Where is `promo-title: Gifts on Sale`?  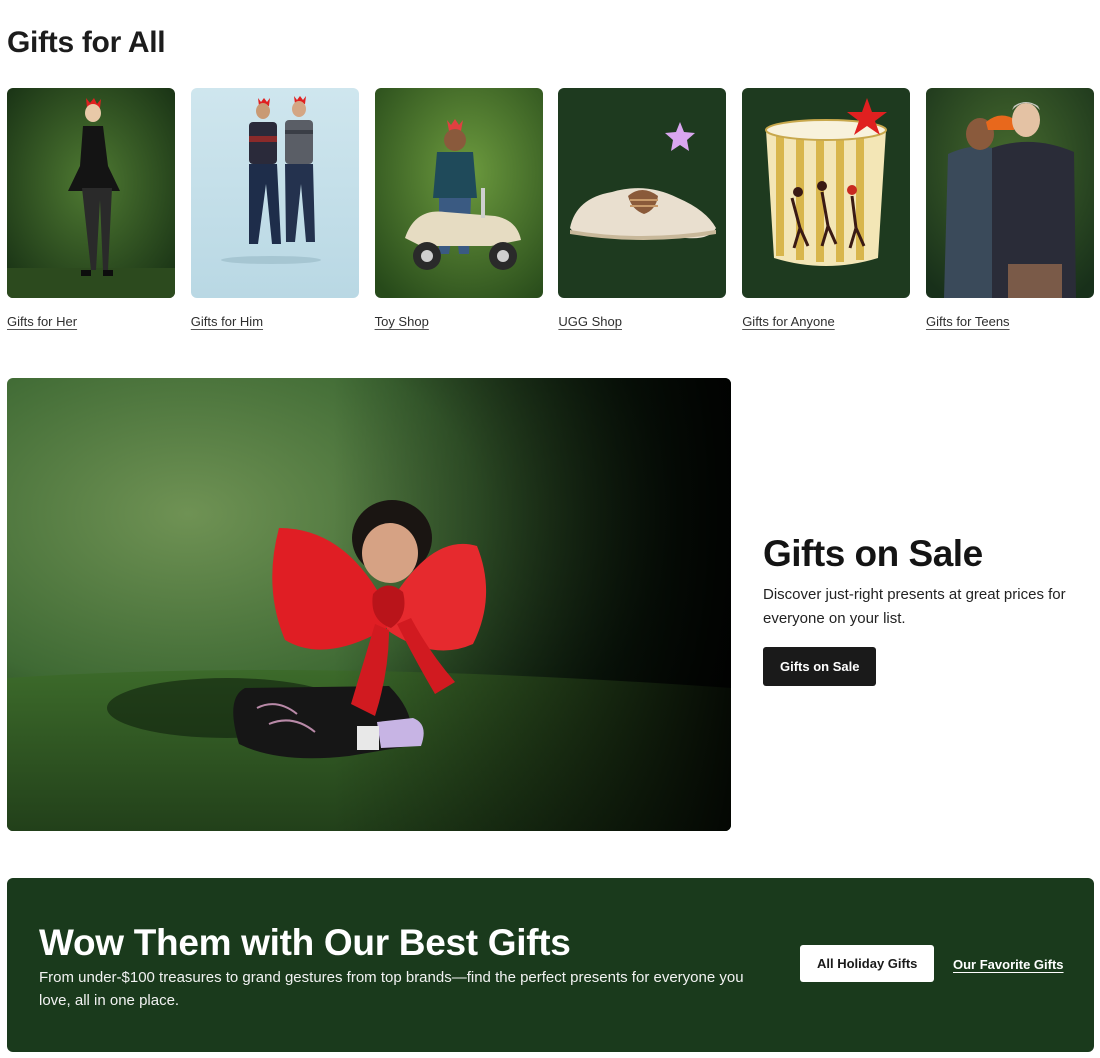 promo-title: Gifts on Sale is located at coordinates (873, 553).